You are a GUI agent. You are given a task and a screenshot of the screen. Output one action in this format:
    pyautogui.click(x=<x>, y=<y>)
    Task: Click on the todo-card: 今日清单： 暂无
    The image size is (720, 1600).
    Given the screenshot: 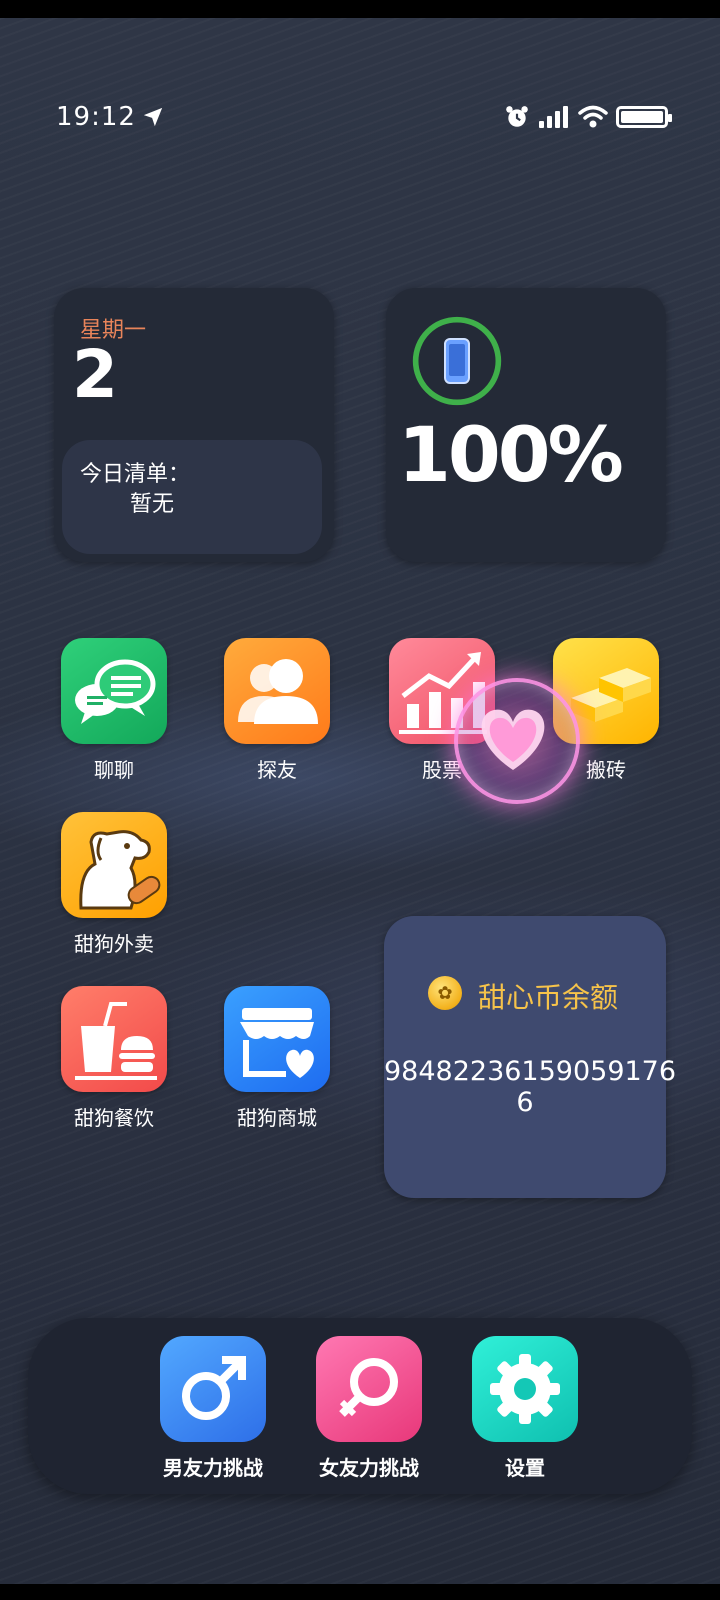 What is the action you would take?
    pyautogui.click(x=192, y=497)
    